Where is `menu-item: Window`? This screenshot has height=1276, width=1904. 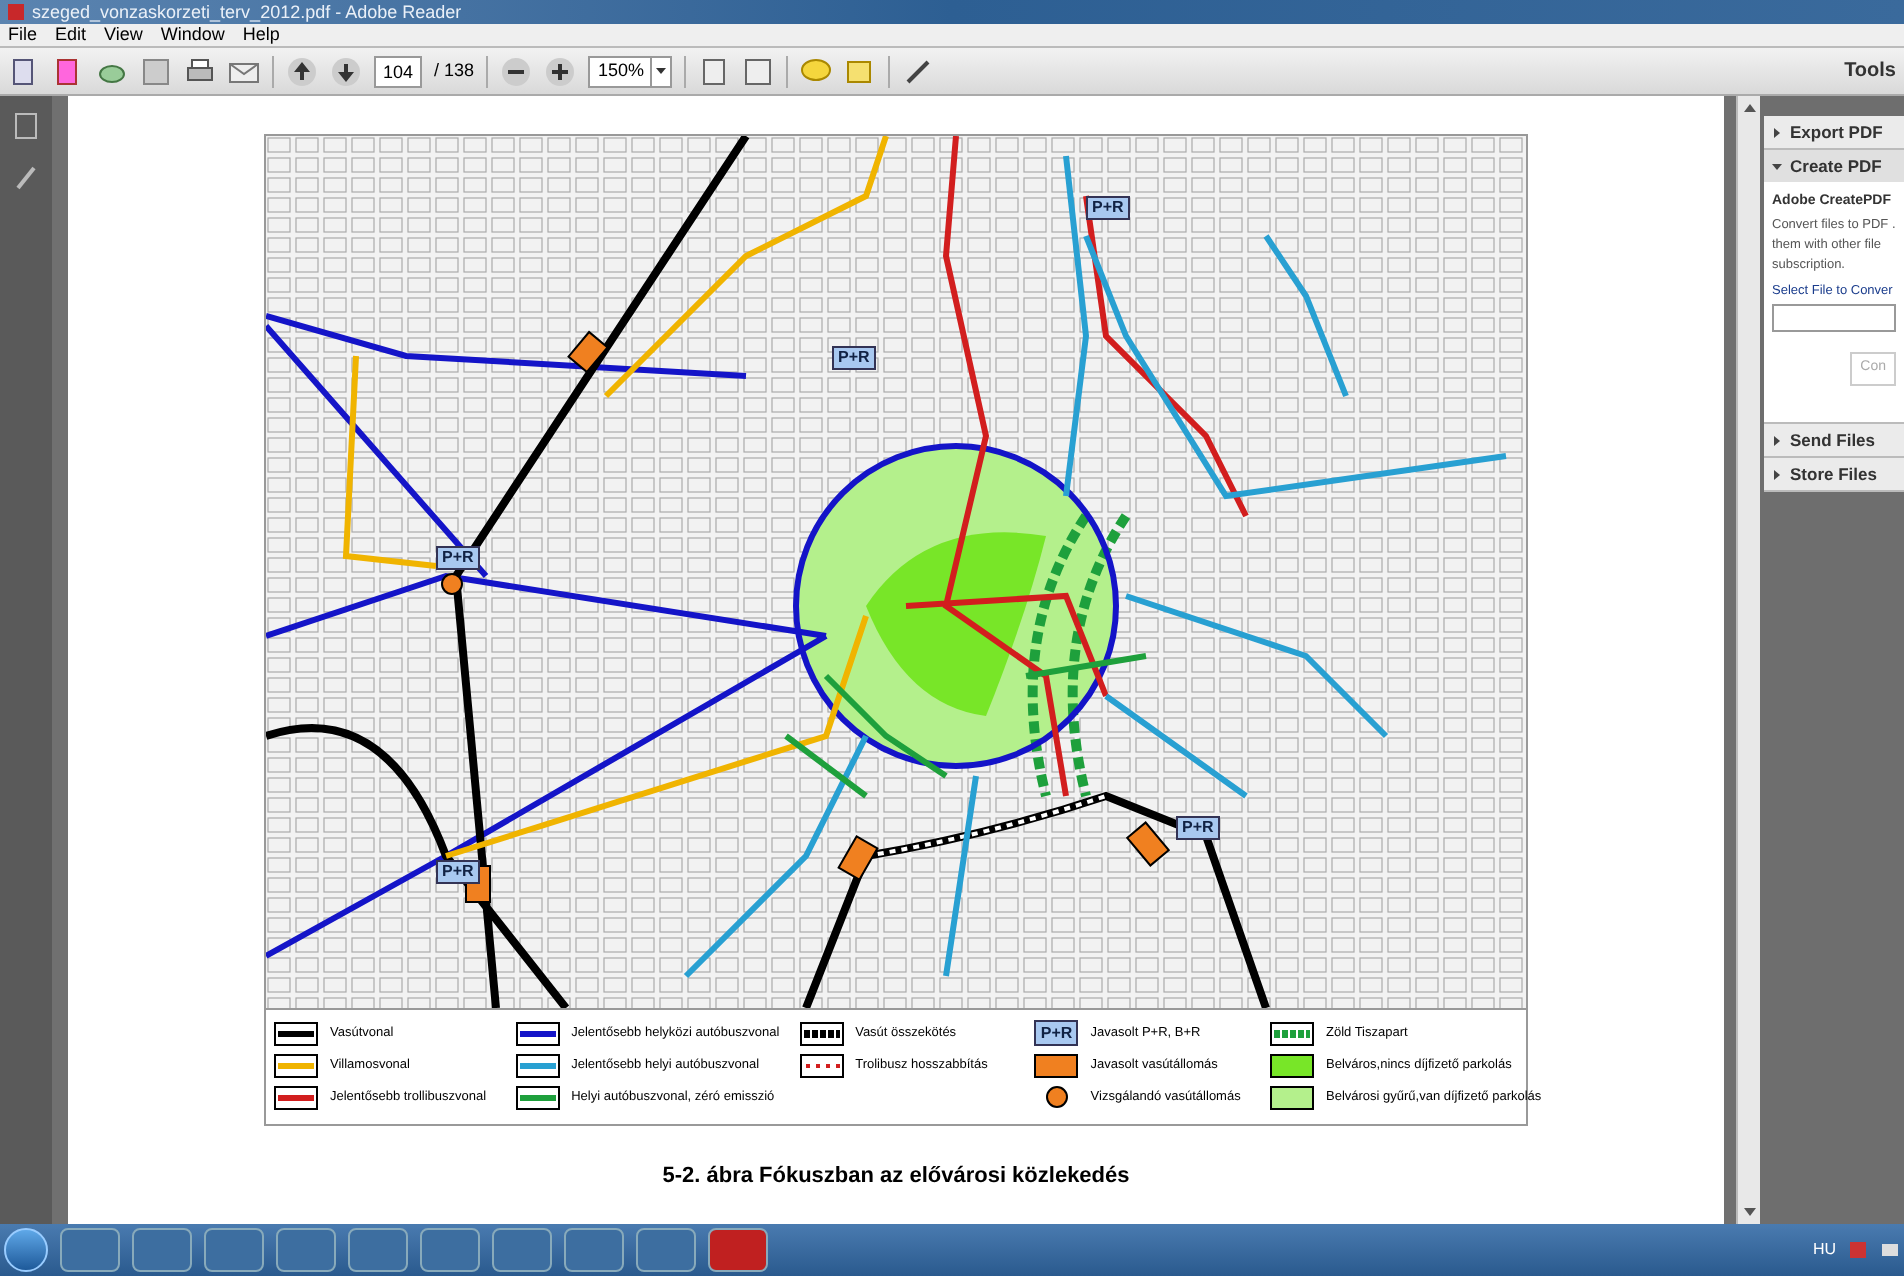 menu-item: Window is located at coordinates (192, 35).